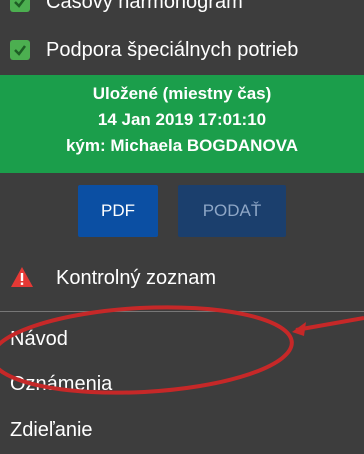 This screenshot has width=364, height=454. What do you see at coordinates (172, 49) in the screenshot?
I see `checklist-item-label: Podpora špeciálnych potrieb` at bounding box center [172, 49].